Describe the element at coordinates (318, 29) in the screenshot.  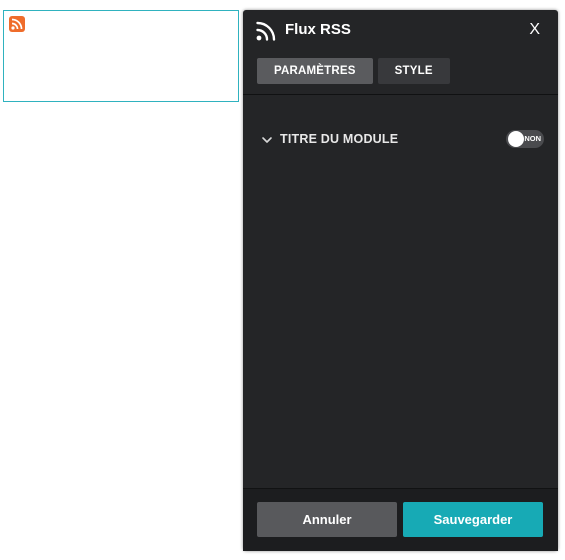
I see `panel-title: Flux RSS` at that location.